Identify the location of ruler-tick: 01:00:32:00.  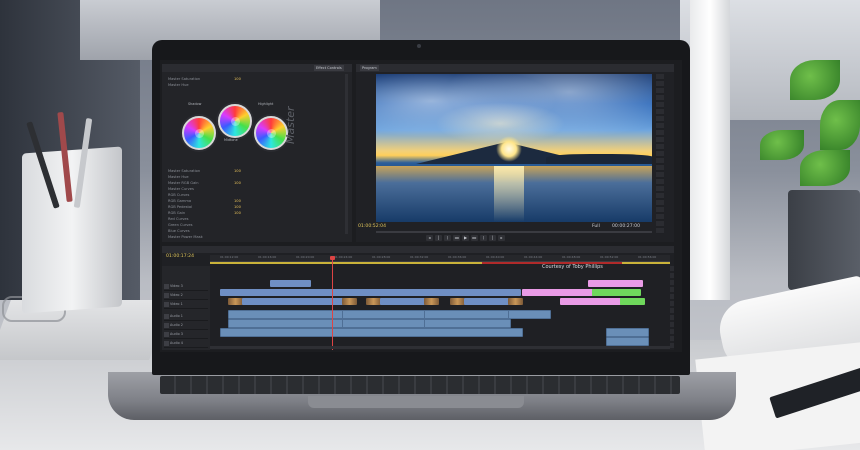
(419, 257).